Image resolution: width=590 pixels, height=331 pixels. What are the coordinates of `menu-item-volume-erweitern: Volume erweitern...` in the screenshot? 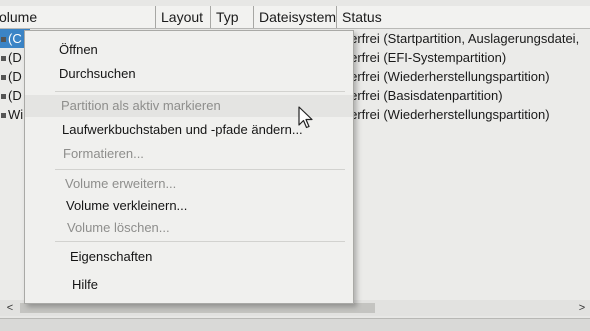 It's located at (189, 184).